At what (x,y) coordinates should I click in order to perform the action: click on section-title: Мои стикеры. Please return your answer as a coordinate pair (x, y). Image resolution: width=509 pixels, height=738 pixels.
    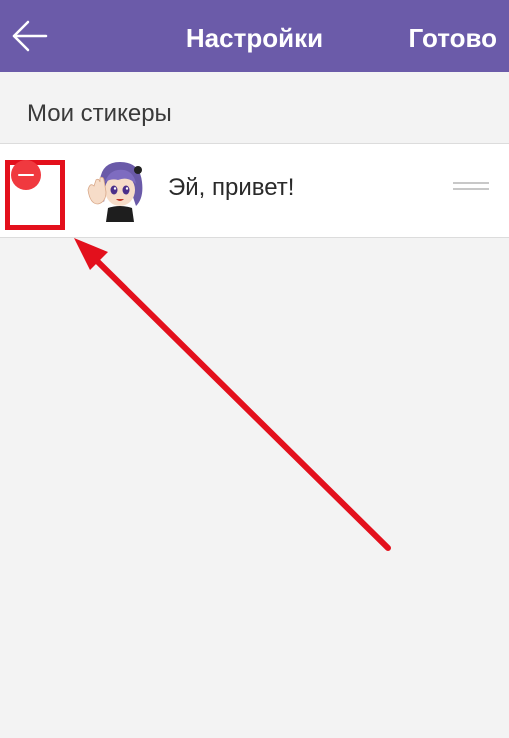
    Looking at the image, I should click on (99, 113).